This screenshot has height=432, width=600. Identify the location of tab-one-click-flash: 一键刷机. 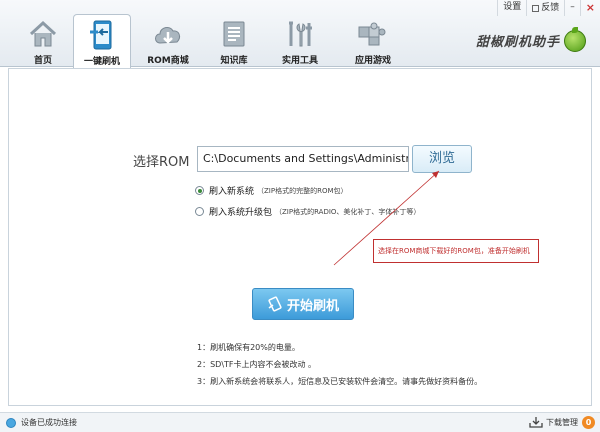
(102, 41).